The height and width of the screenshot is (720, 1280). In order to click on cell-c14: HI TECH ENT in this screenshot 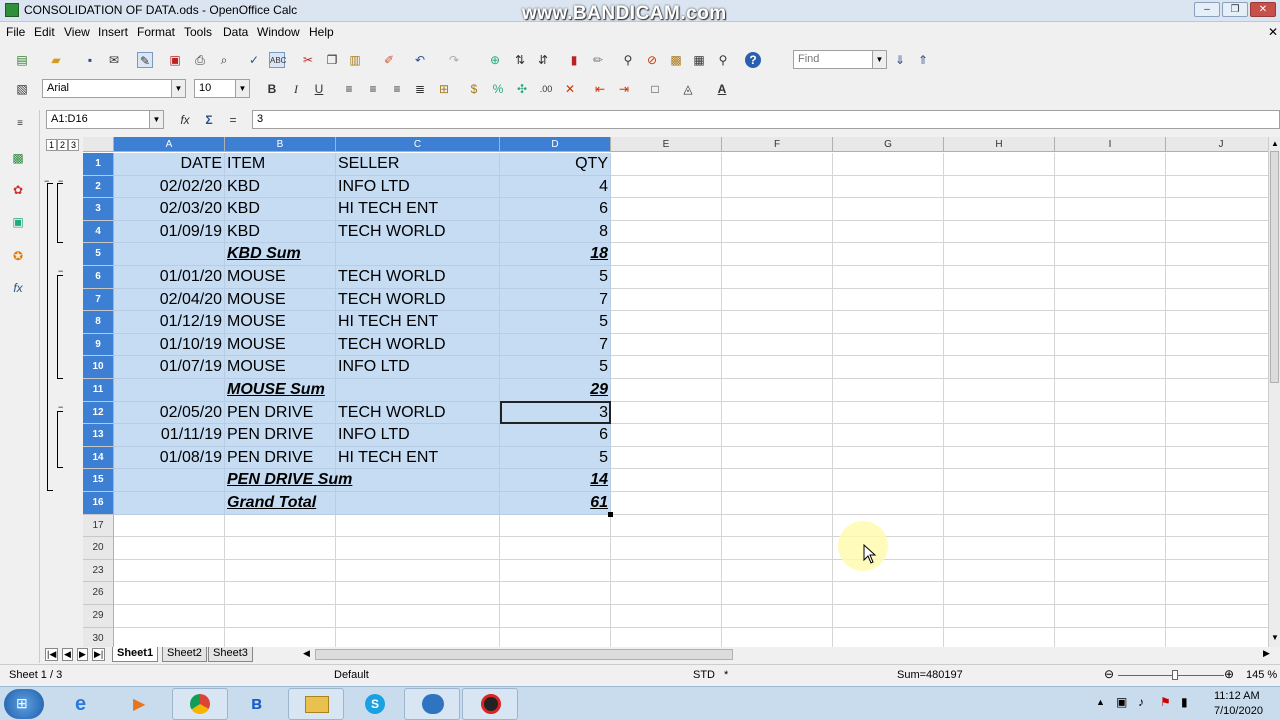, I will do `click(418, 458)`.